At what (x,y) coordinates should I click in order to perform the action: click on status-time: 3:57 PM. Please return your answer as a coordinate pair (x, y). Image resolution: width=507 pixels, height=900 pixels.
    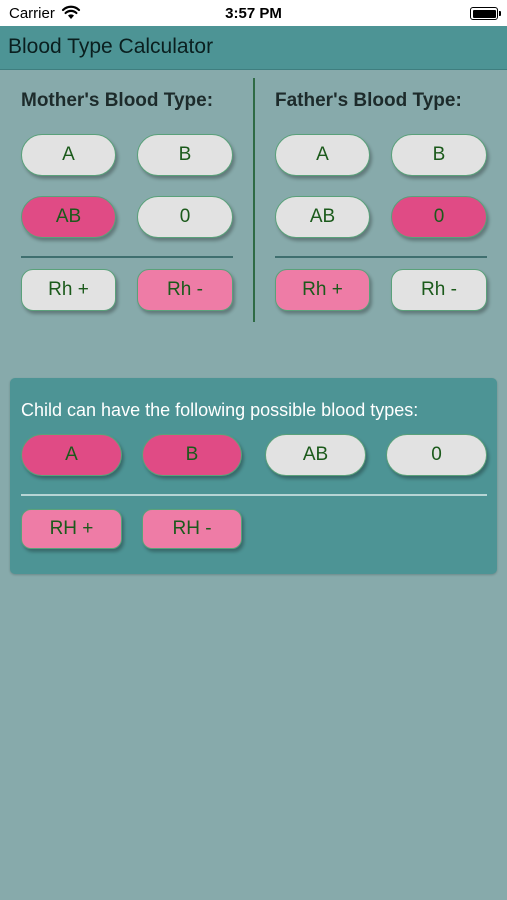
    Looking at the image, I should click on (253, 13).